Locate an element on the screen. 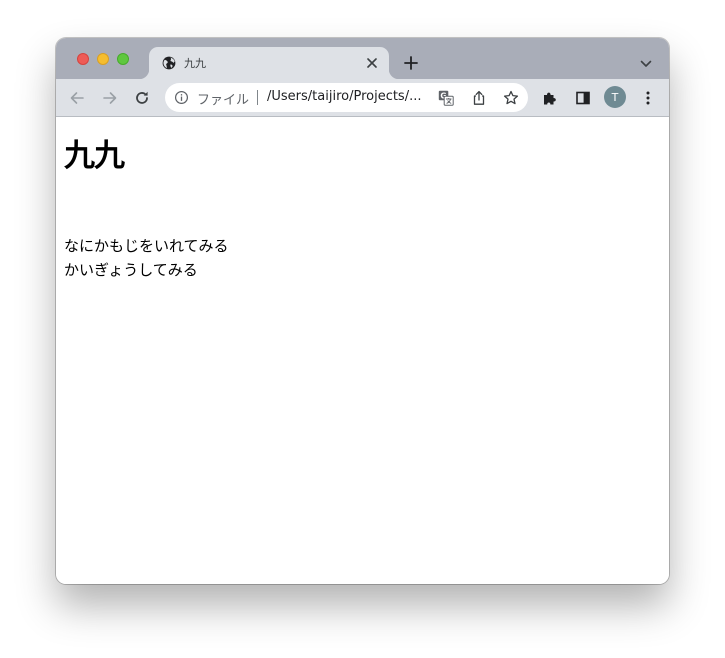 Image resolution: width=725 pixels, height=658 pixels. share-button is located at coordinates (479, 98).